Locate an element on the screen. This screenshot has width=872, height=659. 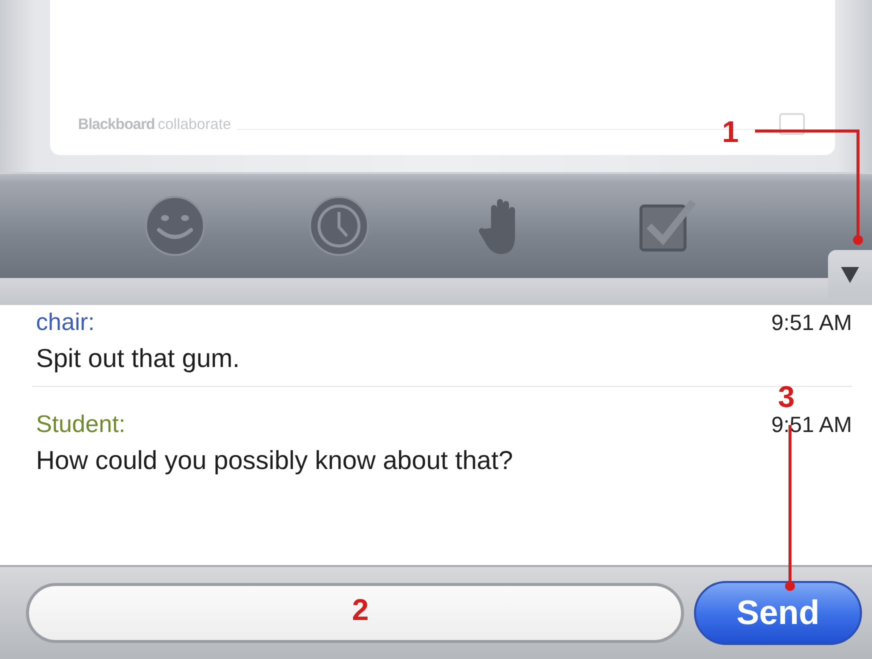
logo: Blackboard collaborate is located at coordinates (155, 124).